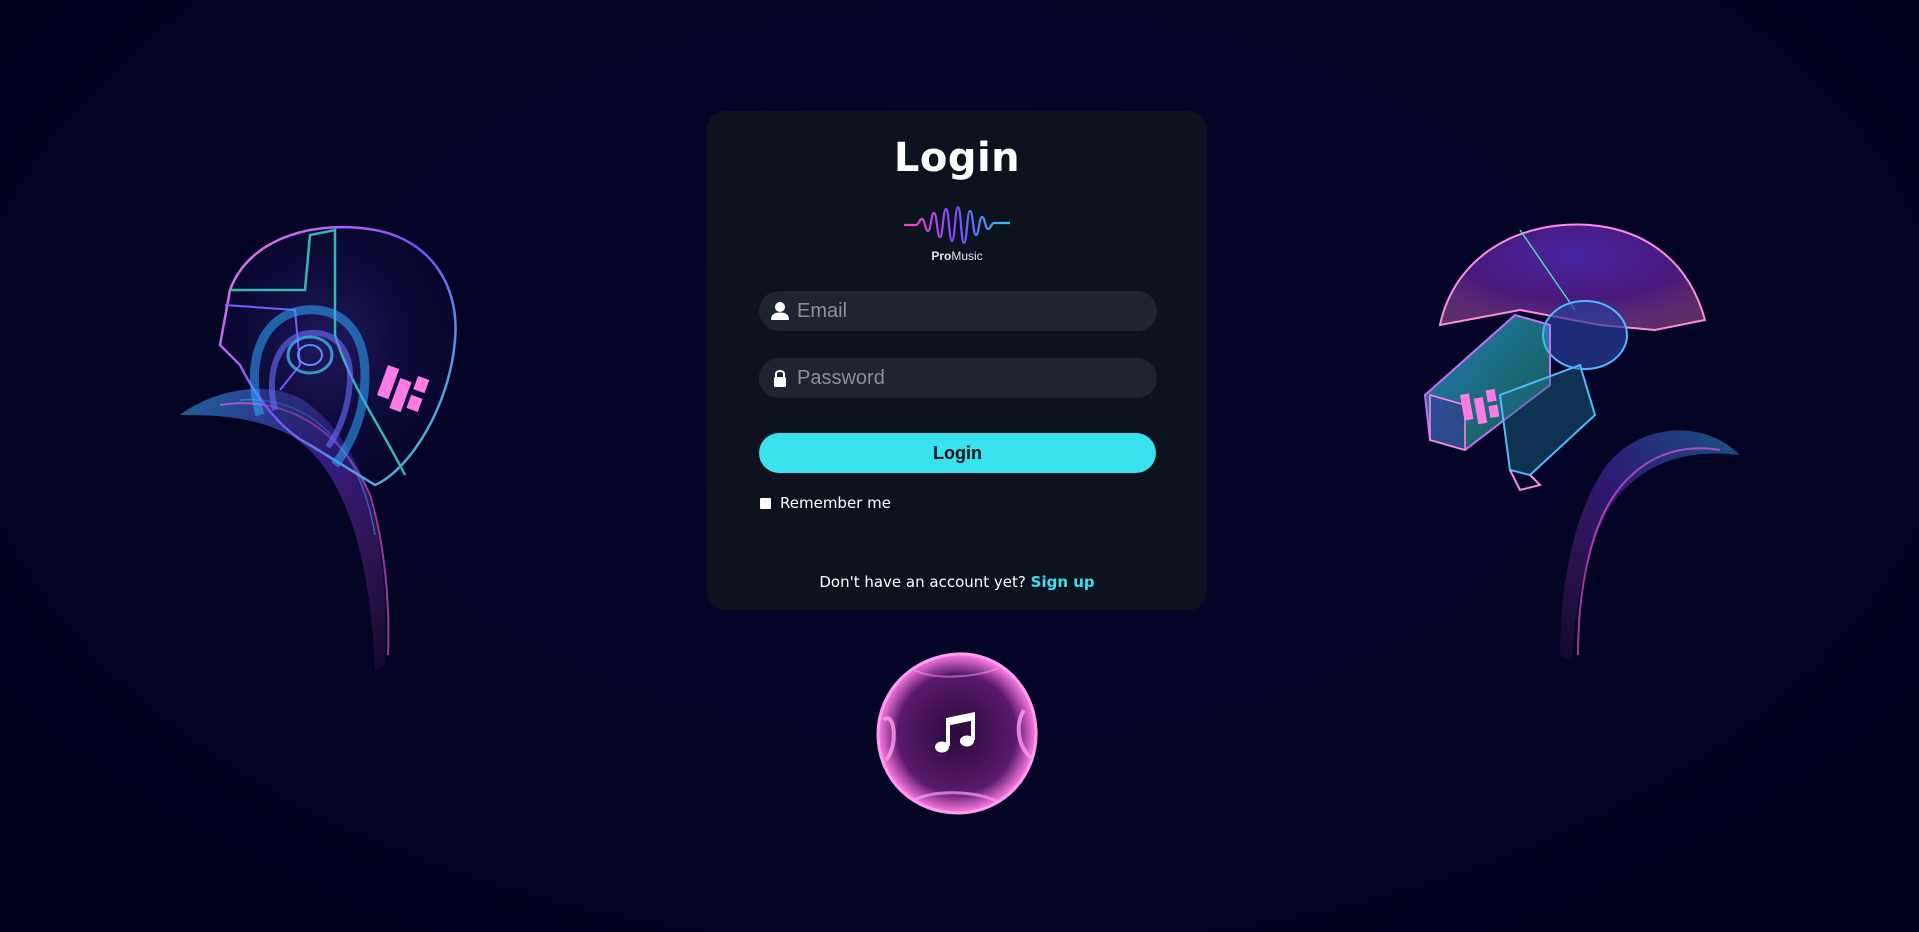 The image size is (1919, 932). Describe the element at coordinates (765, 503) in the screenshot. I see `remember-checkbox` at that location.